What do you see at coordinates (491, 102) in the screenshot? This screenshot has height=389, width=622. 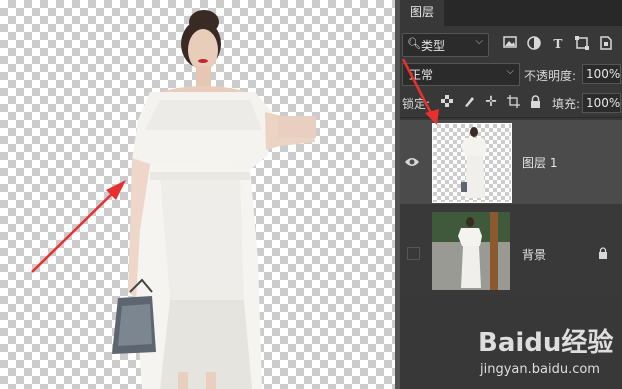 I see `lock-position-icon: ✛` at bounding box center [491, 102].